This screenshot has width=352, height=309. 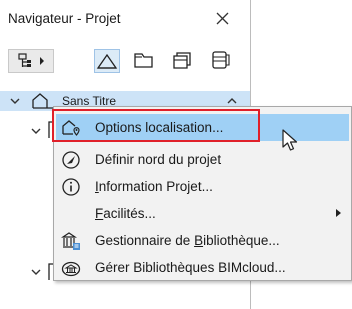 What do you see at coordinates (64, 18) in the screenshot?
I see `panel-title: Navigateur - Projet` at bounding box center [64, 18].